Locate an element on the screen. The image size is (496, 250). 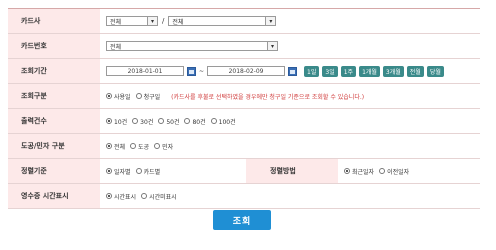
period-button-last-month: 전월 is located at coordinates (415, 71).